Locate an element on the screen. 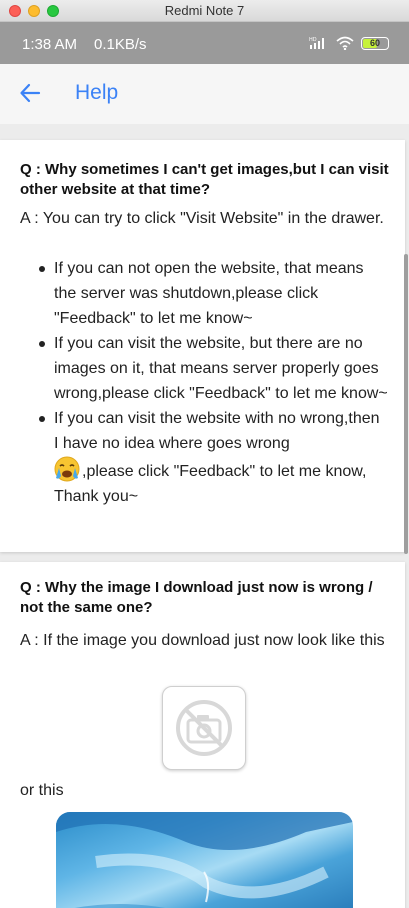  status-bar: 1:38 AM 0.1KB/s HD 60 is located at coordinates (204, 43).